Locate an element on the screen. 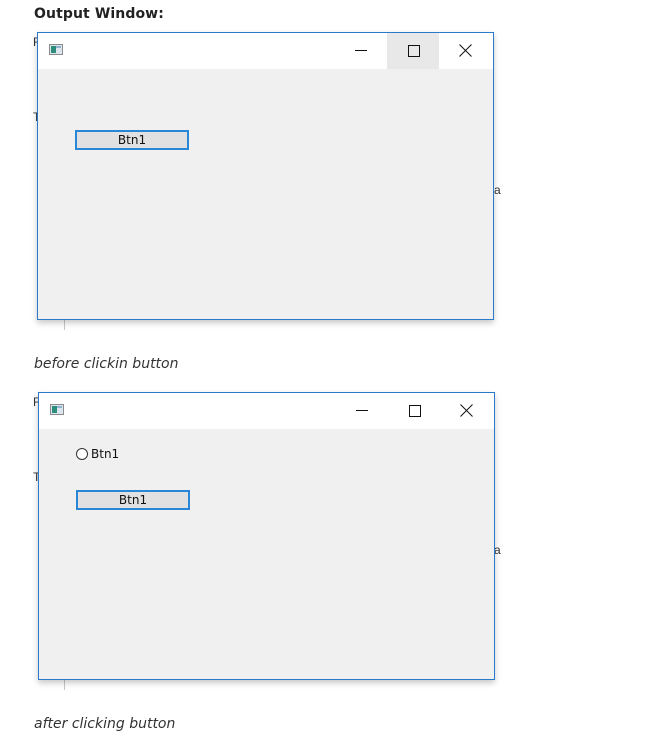 This screenshot has height=744, width=666. radio-label: Btn1 is located at coordinates (105, 454).